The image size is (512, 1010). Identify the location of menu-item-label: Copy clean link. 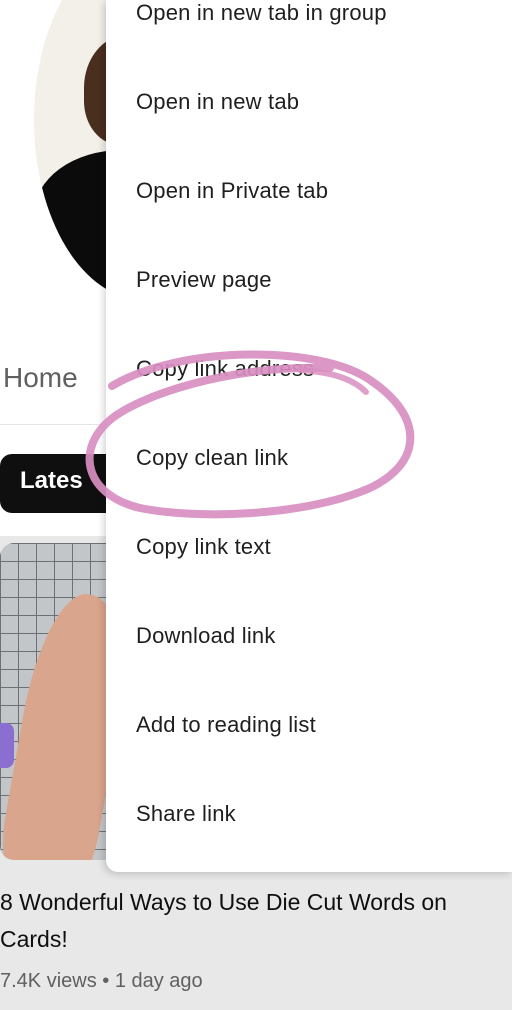
(212, 457).